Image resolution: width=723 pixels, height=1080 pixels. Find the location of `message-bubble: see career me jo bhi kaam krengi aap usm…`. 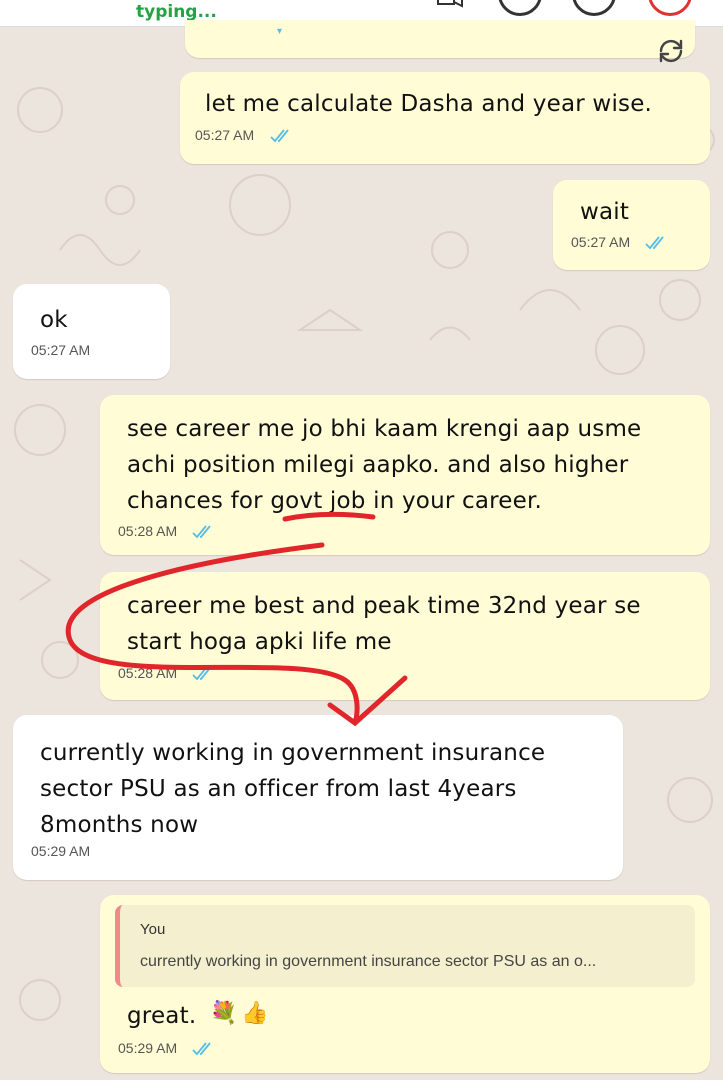

message-bubble: see career me jo bhi kaam krengi aap usm… is located at coordinates (405, 475).